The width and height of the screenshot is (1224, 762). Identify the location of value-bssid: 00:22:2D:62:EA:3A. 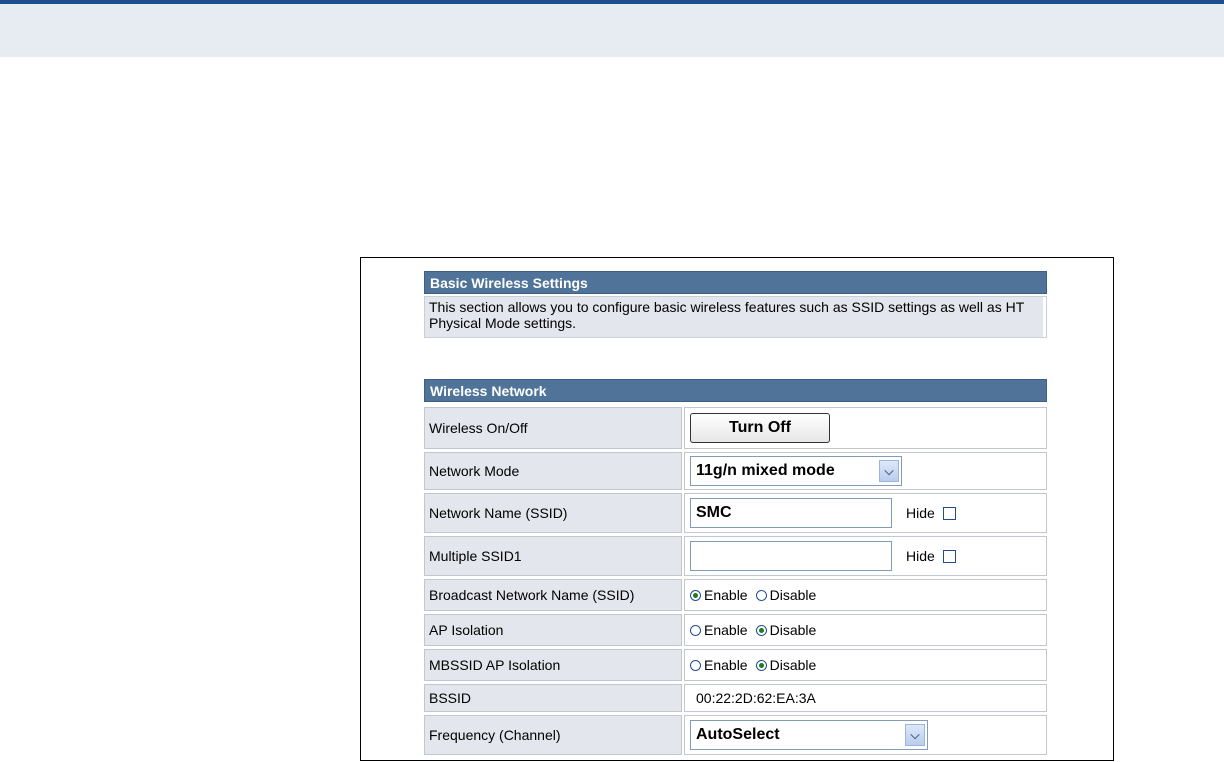
(865, 698).